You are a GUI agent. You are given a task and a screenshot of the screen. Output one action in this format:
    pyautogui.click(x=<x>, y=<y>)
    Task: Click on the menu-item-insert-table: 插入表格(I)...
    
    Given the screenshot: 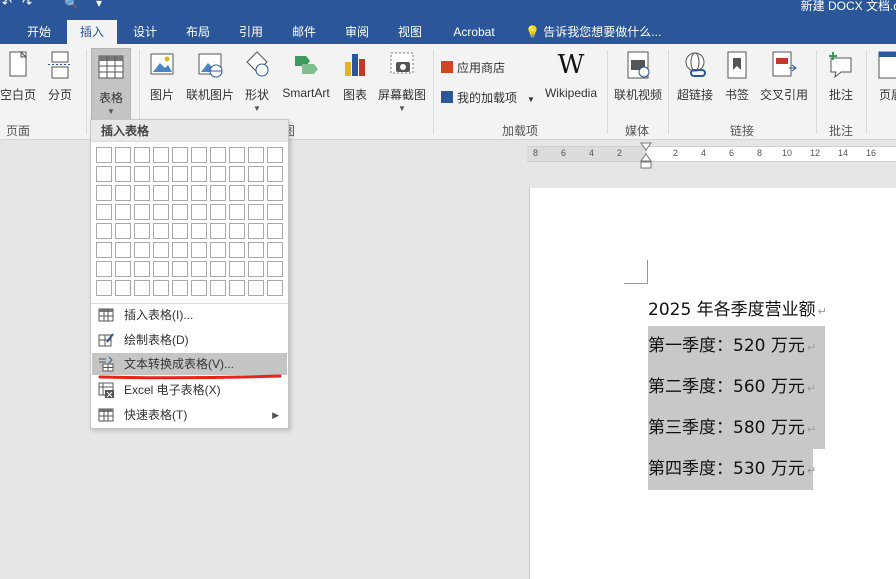 What is the action you would take?
    pyautogui.click(x=189, y=315)
    